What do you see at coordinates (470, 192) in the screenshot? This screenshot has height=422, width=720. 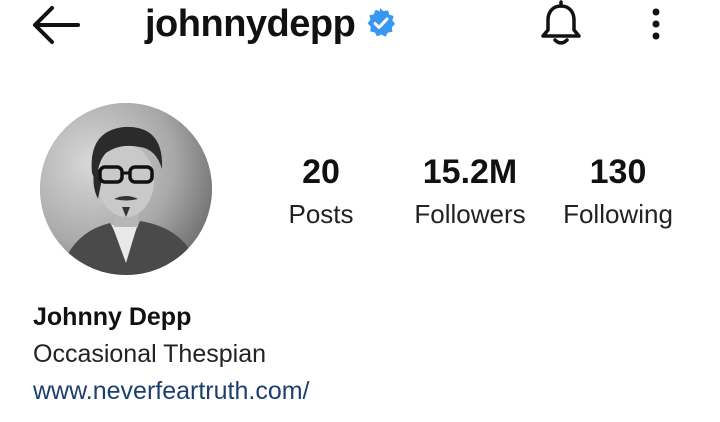 I see `followers-stat: 15.2M Followers` at bounding box center [470, 192].